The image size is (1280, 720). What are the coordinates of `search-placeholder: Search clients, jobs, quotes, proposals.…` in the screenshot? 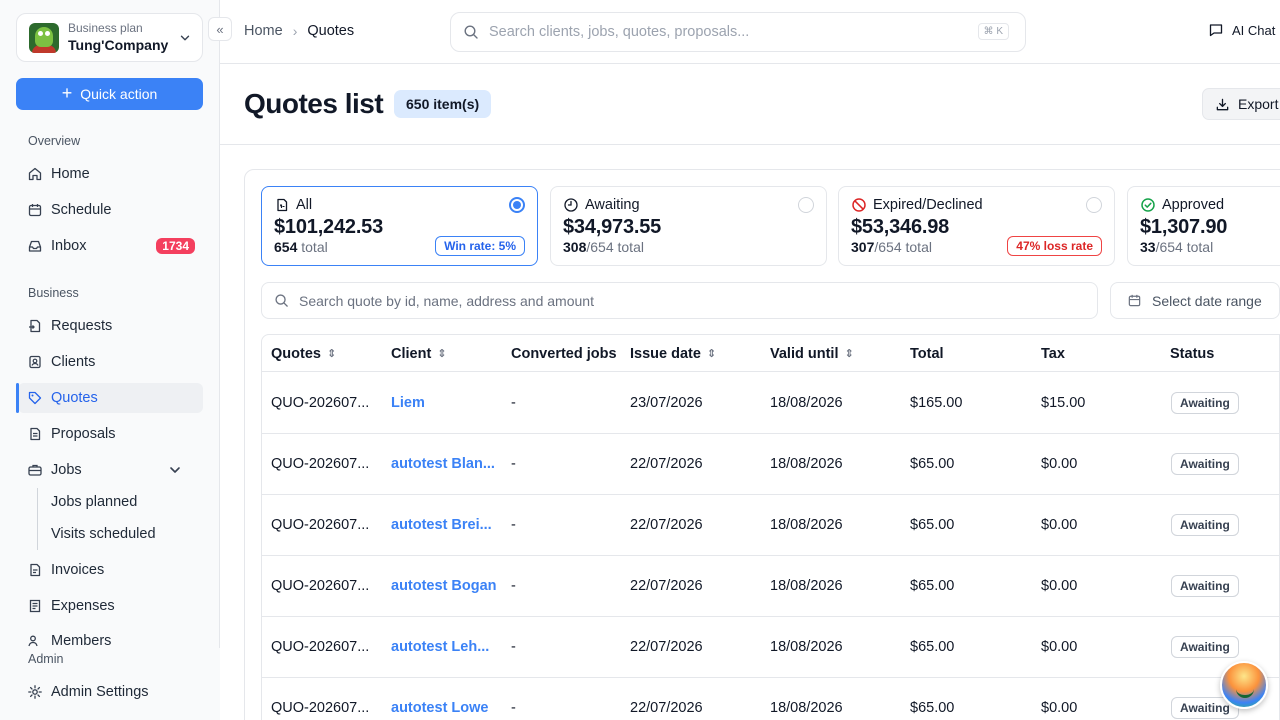 It's located at (619, 32).